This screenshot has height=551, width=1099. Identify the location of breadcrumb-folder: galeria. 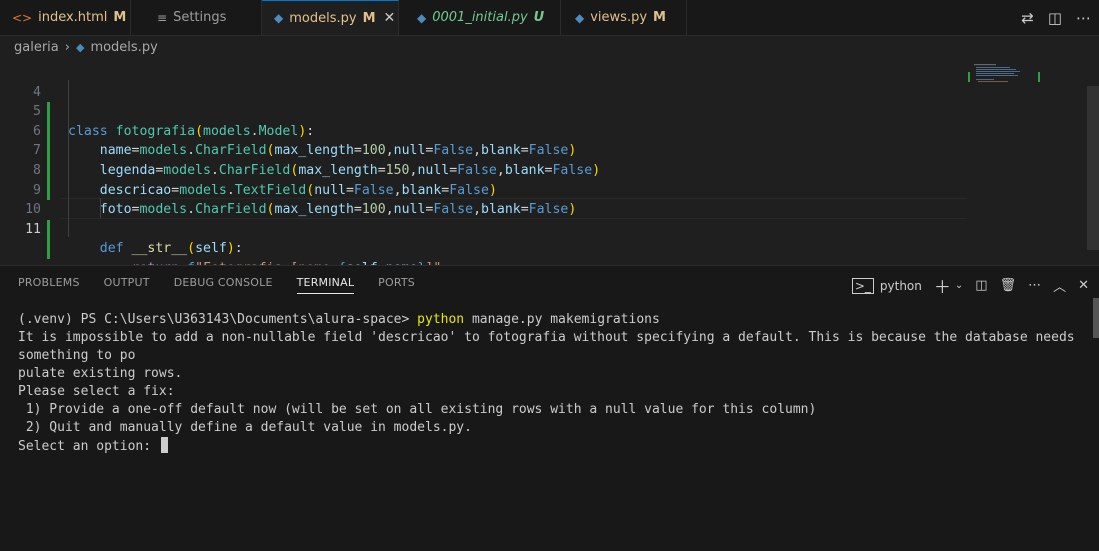
(36, 47).